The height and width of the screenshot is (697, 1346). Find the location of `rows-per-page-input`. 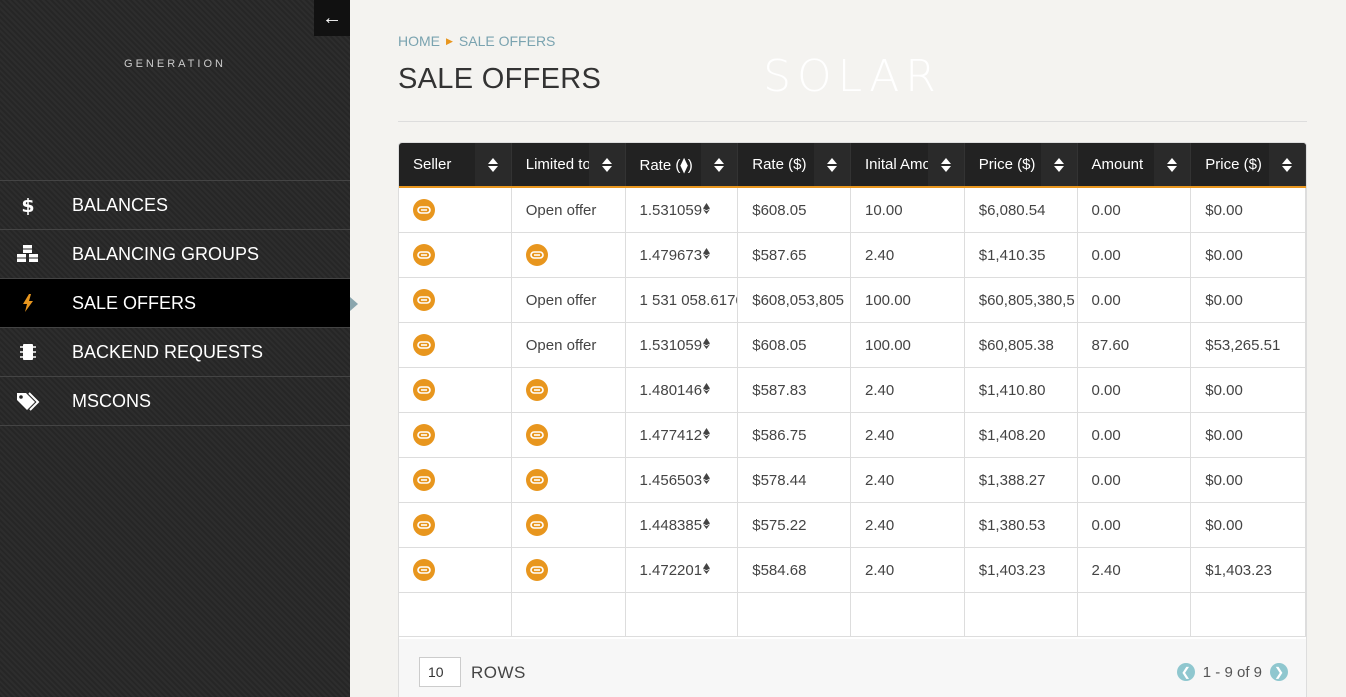

rows-per-page-input is located at coordinates (440, 672).